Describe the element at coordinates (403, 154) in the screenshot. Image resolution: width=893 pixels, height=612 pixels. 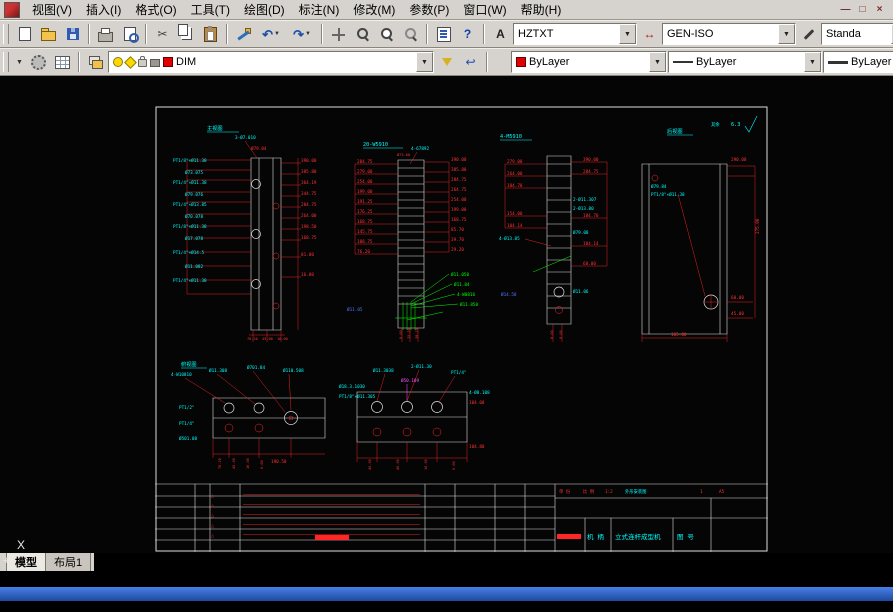
I see `dim-text: Ø73.00` at that location.